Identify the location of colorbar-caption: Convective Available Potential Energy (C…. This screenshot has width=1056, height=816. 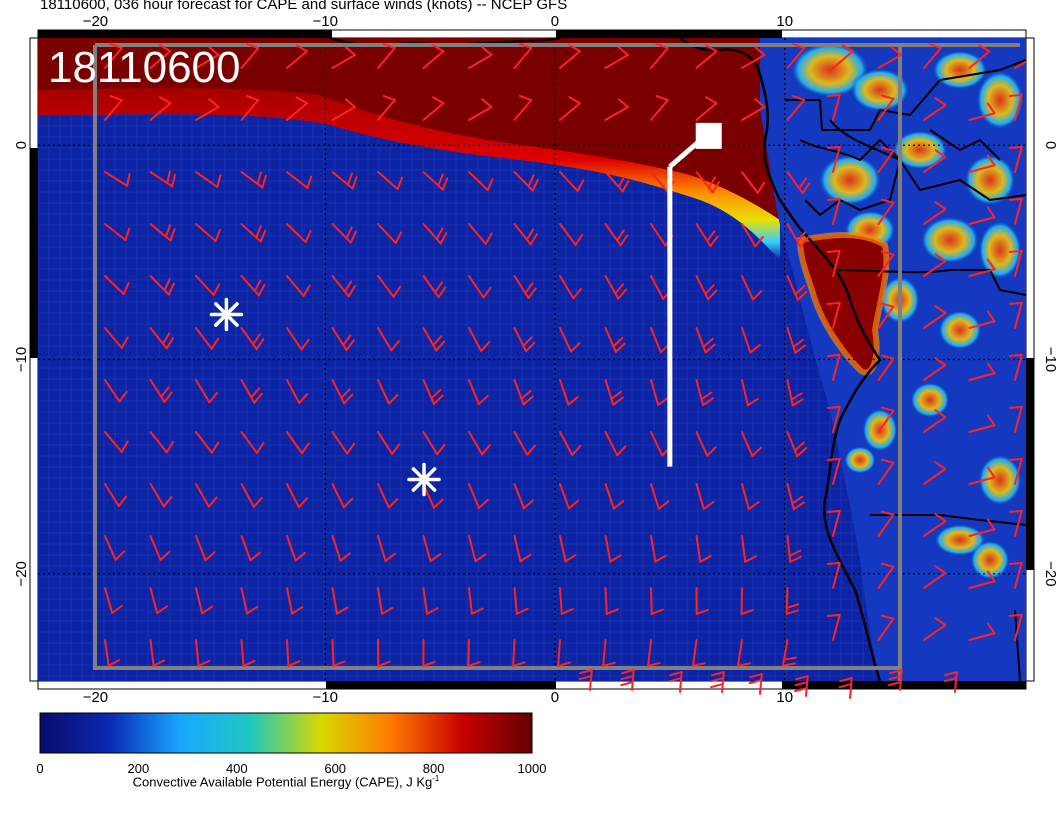
(286, 782).